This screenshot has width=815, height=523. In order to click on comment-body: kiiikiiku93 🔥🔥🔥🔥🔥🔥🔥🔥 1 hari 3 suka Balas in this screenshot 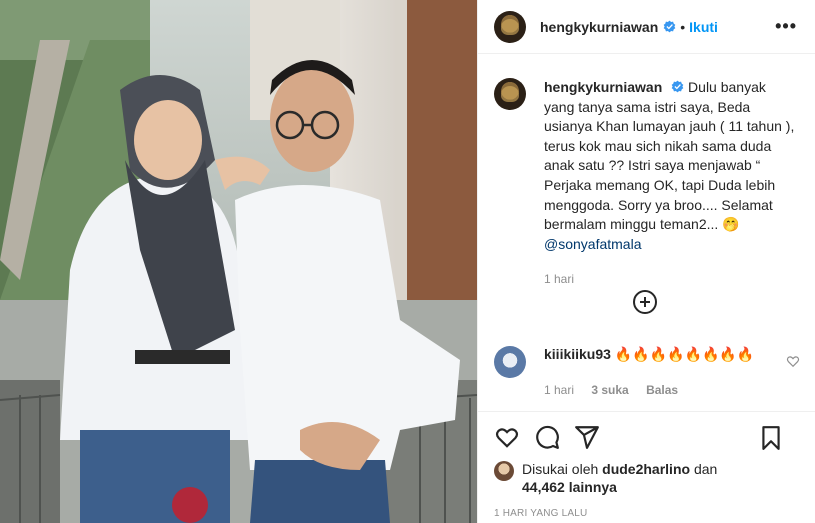, I will do `click(649, 371)`.